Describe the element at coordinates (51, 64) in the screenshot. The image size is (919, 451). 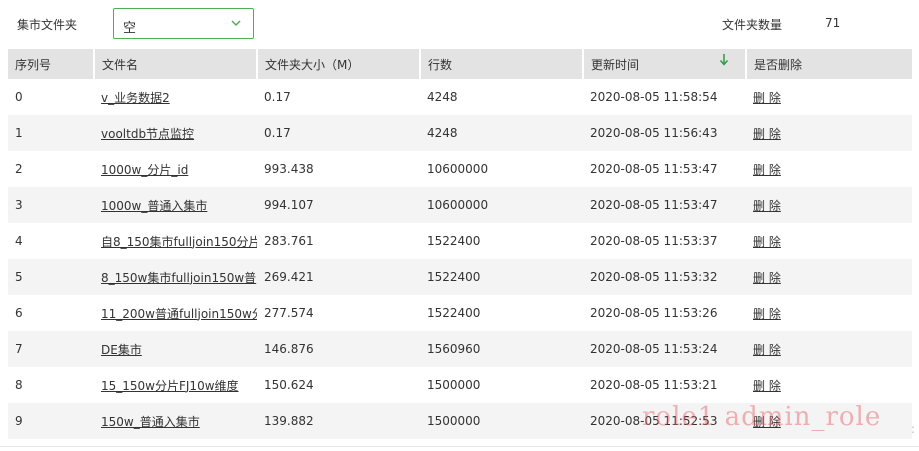
I see `col-header-index: 序列号` at that location.